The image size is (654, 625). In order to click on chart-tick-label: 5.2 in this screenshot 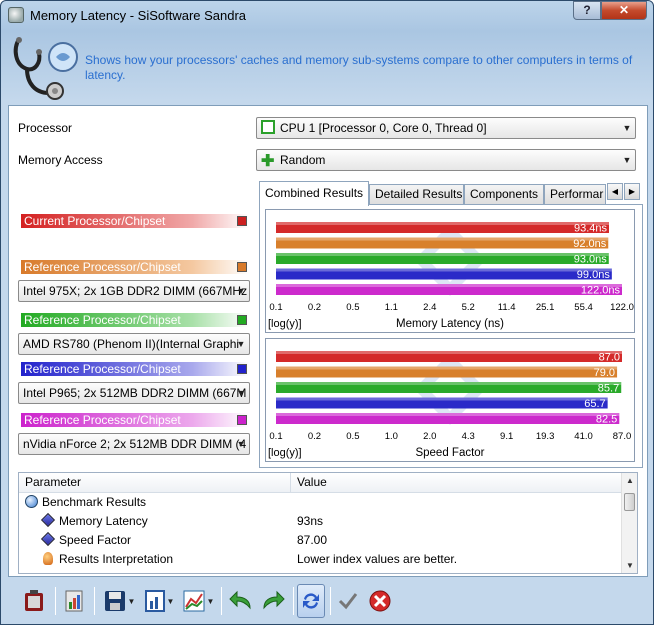, I will do `click(468, 307)`.